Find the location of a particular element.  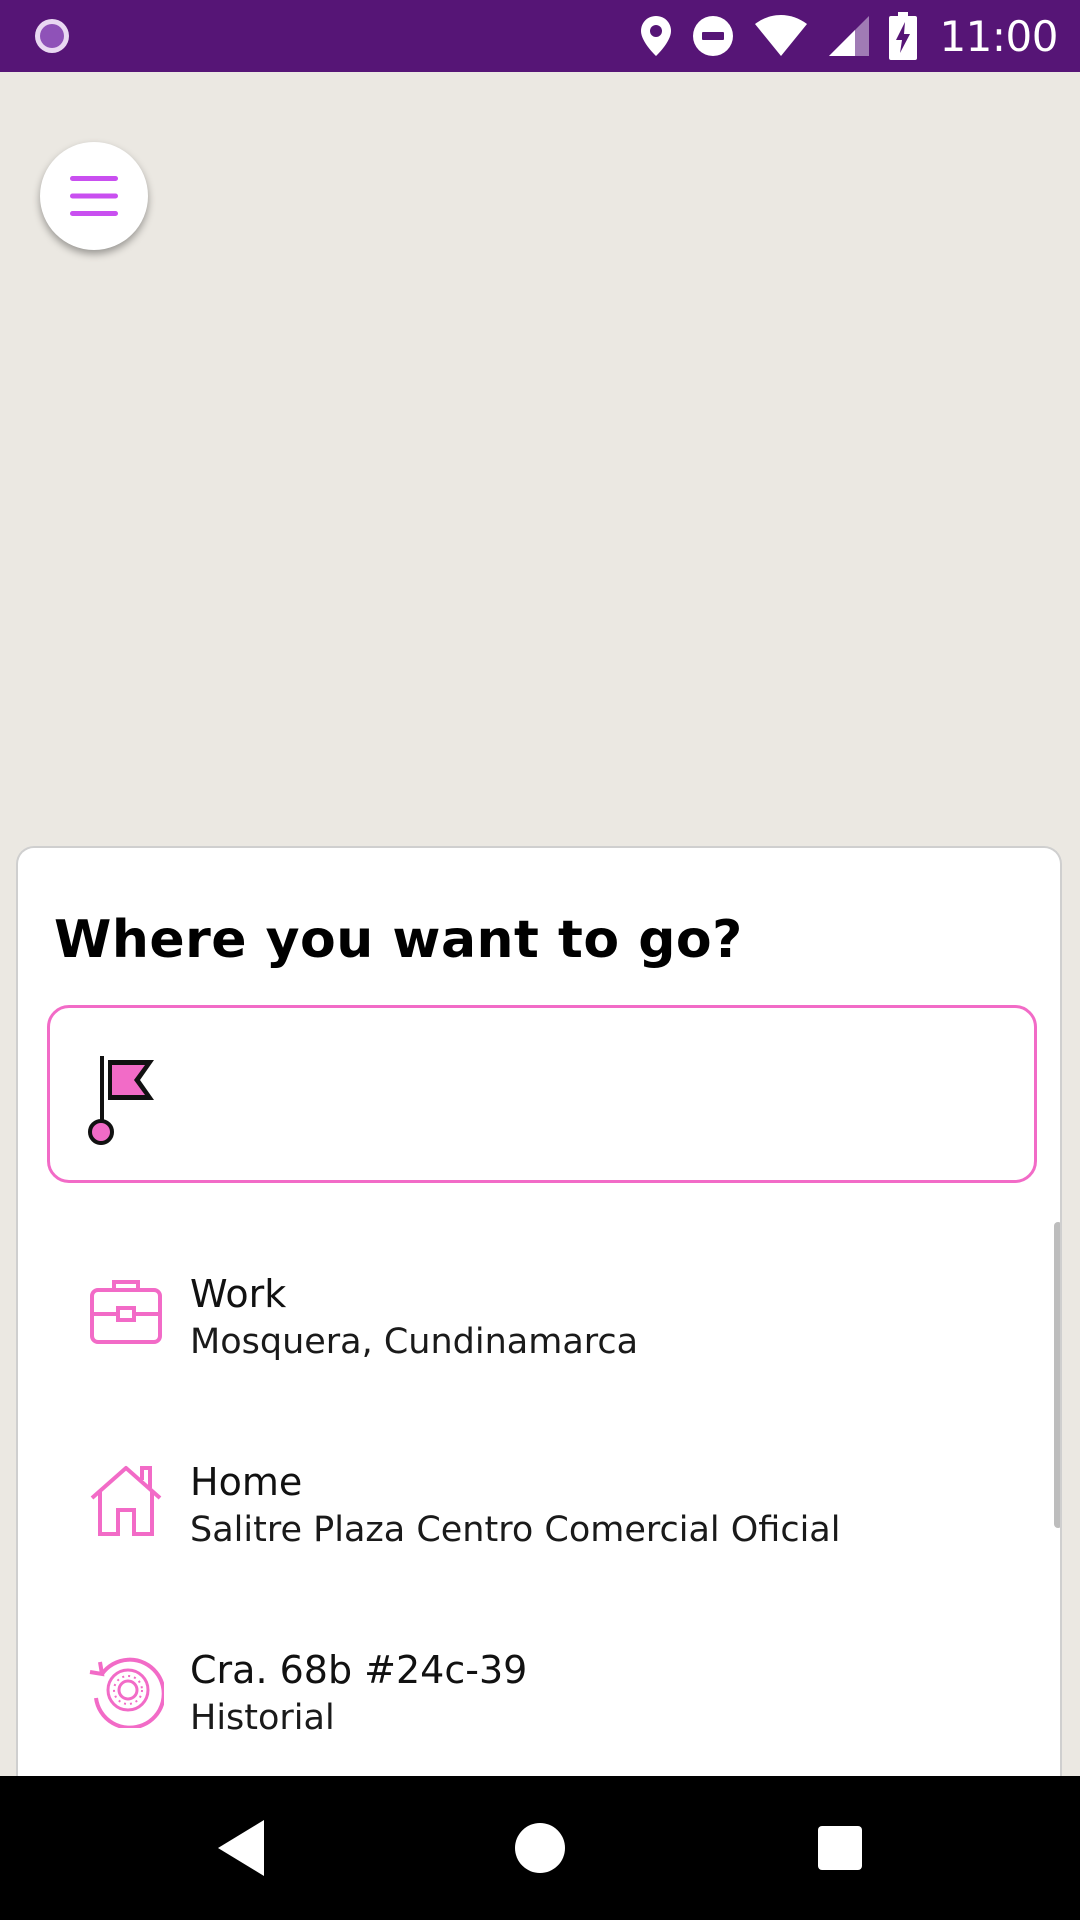

saved-place-title: Work is located at coordinates (238, 1294).